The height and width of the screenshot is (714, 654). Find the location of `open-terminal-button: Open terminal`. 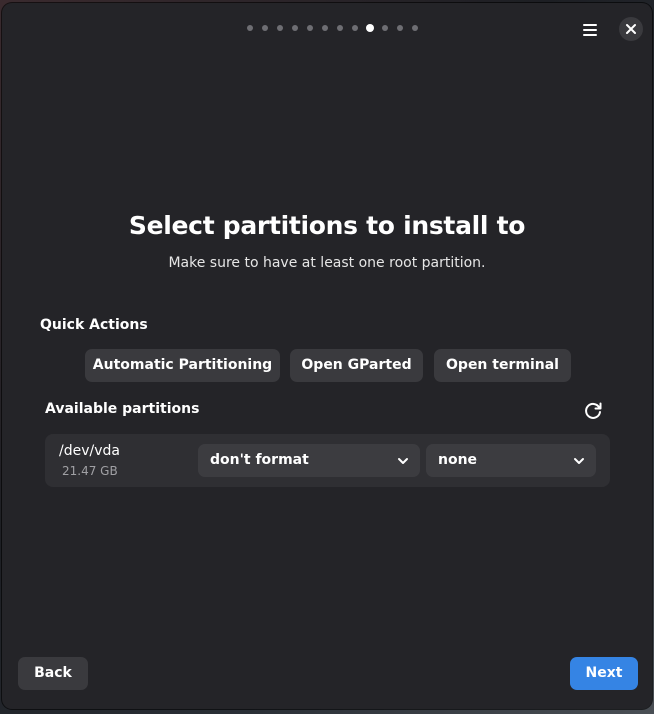

open-terminal-button: Open terminal is located at coordinates (502, 365).